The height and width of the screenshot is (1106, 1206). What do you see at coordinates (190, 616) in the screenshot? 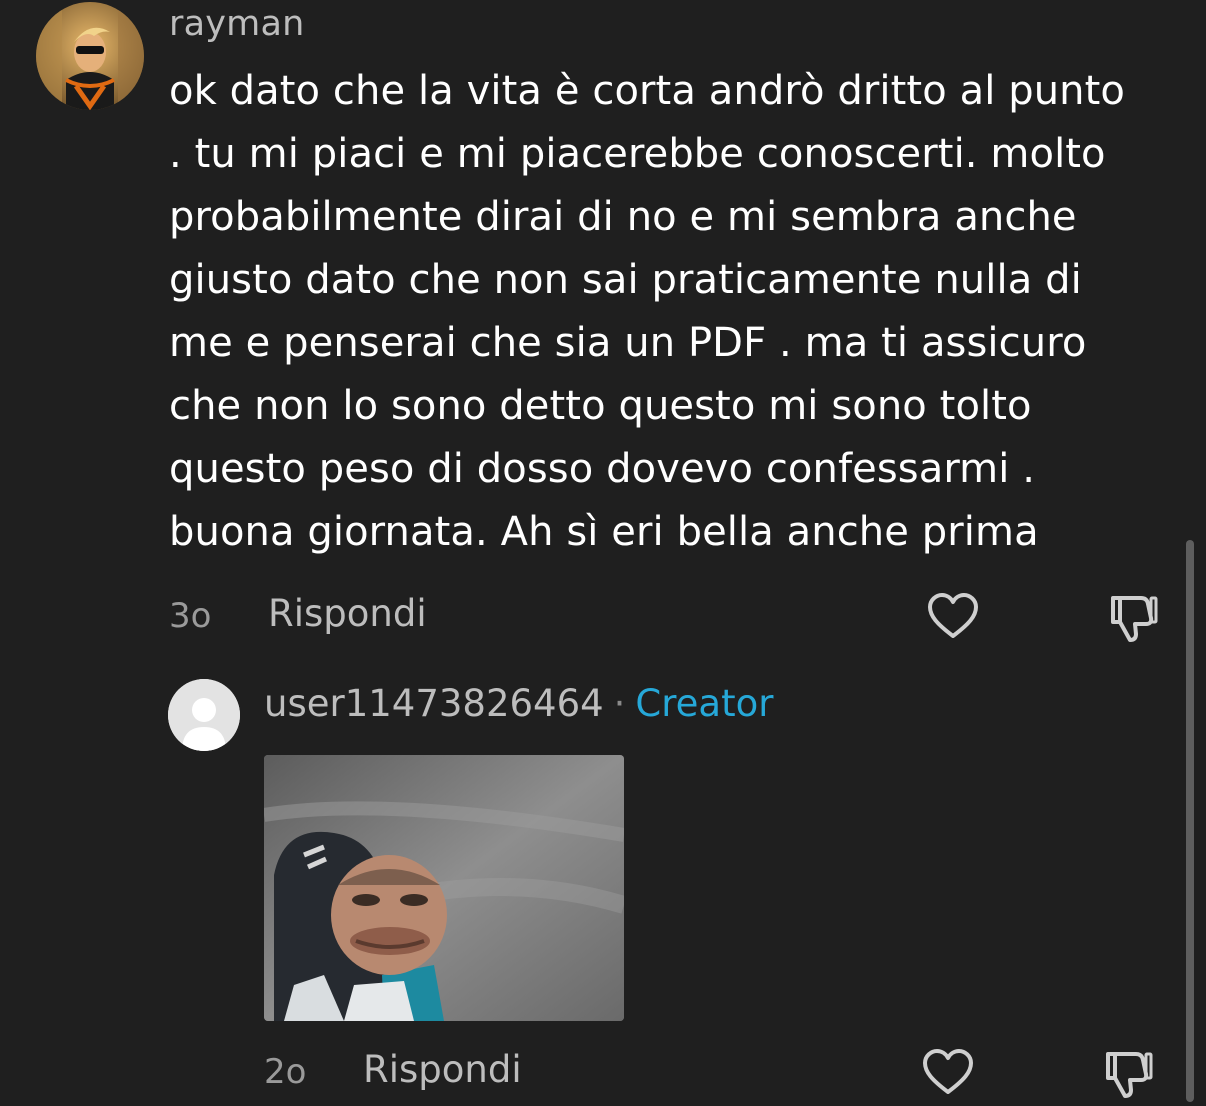
I see `comment-timestamp: 3o` at bounding box center [190, 616].